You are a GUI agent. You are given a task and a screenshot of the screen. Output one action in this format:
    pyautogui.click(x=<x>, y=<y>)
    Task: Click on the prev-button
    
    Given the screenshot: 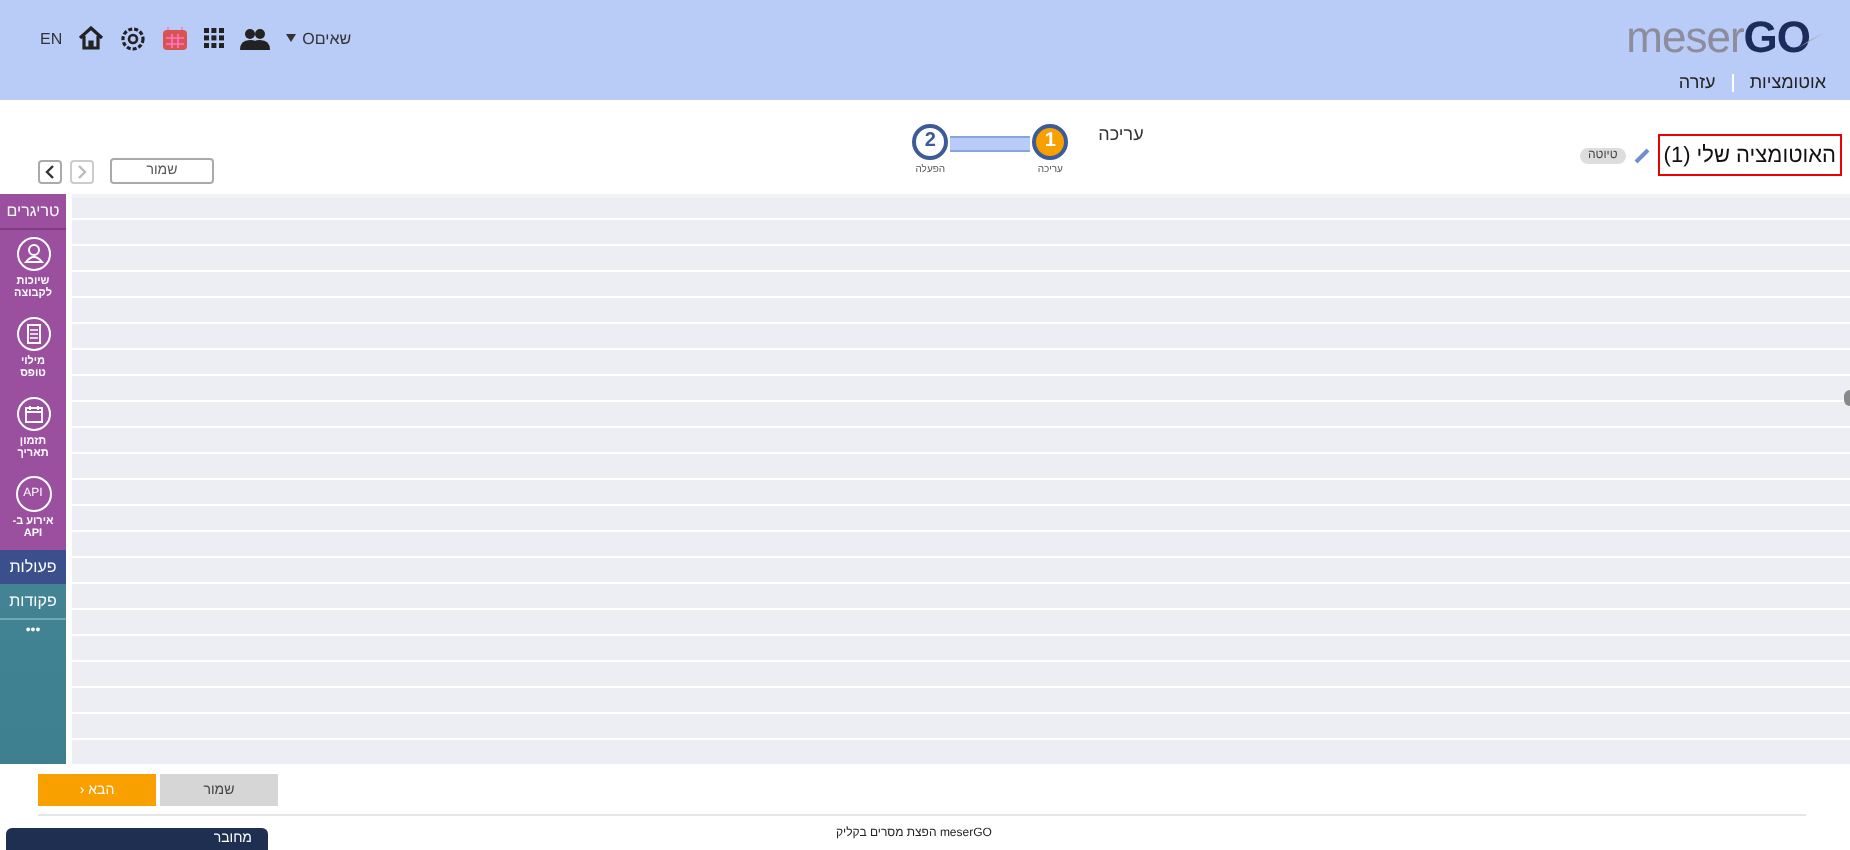 What is the action you would take?
    pyautogui.click(x=50, y=171)
    